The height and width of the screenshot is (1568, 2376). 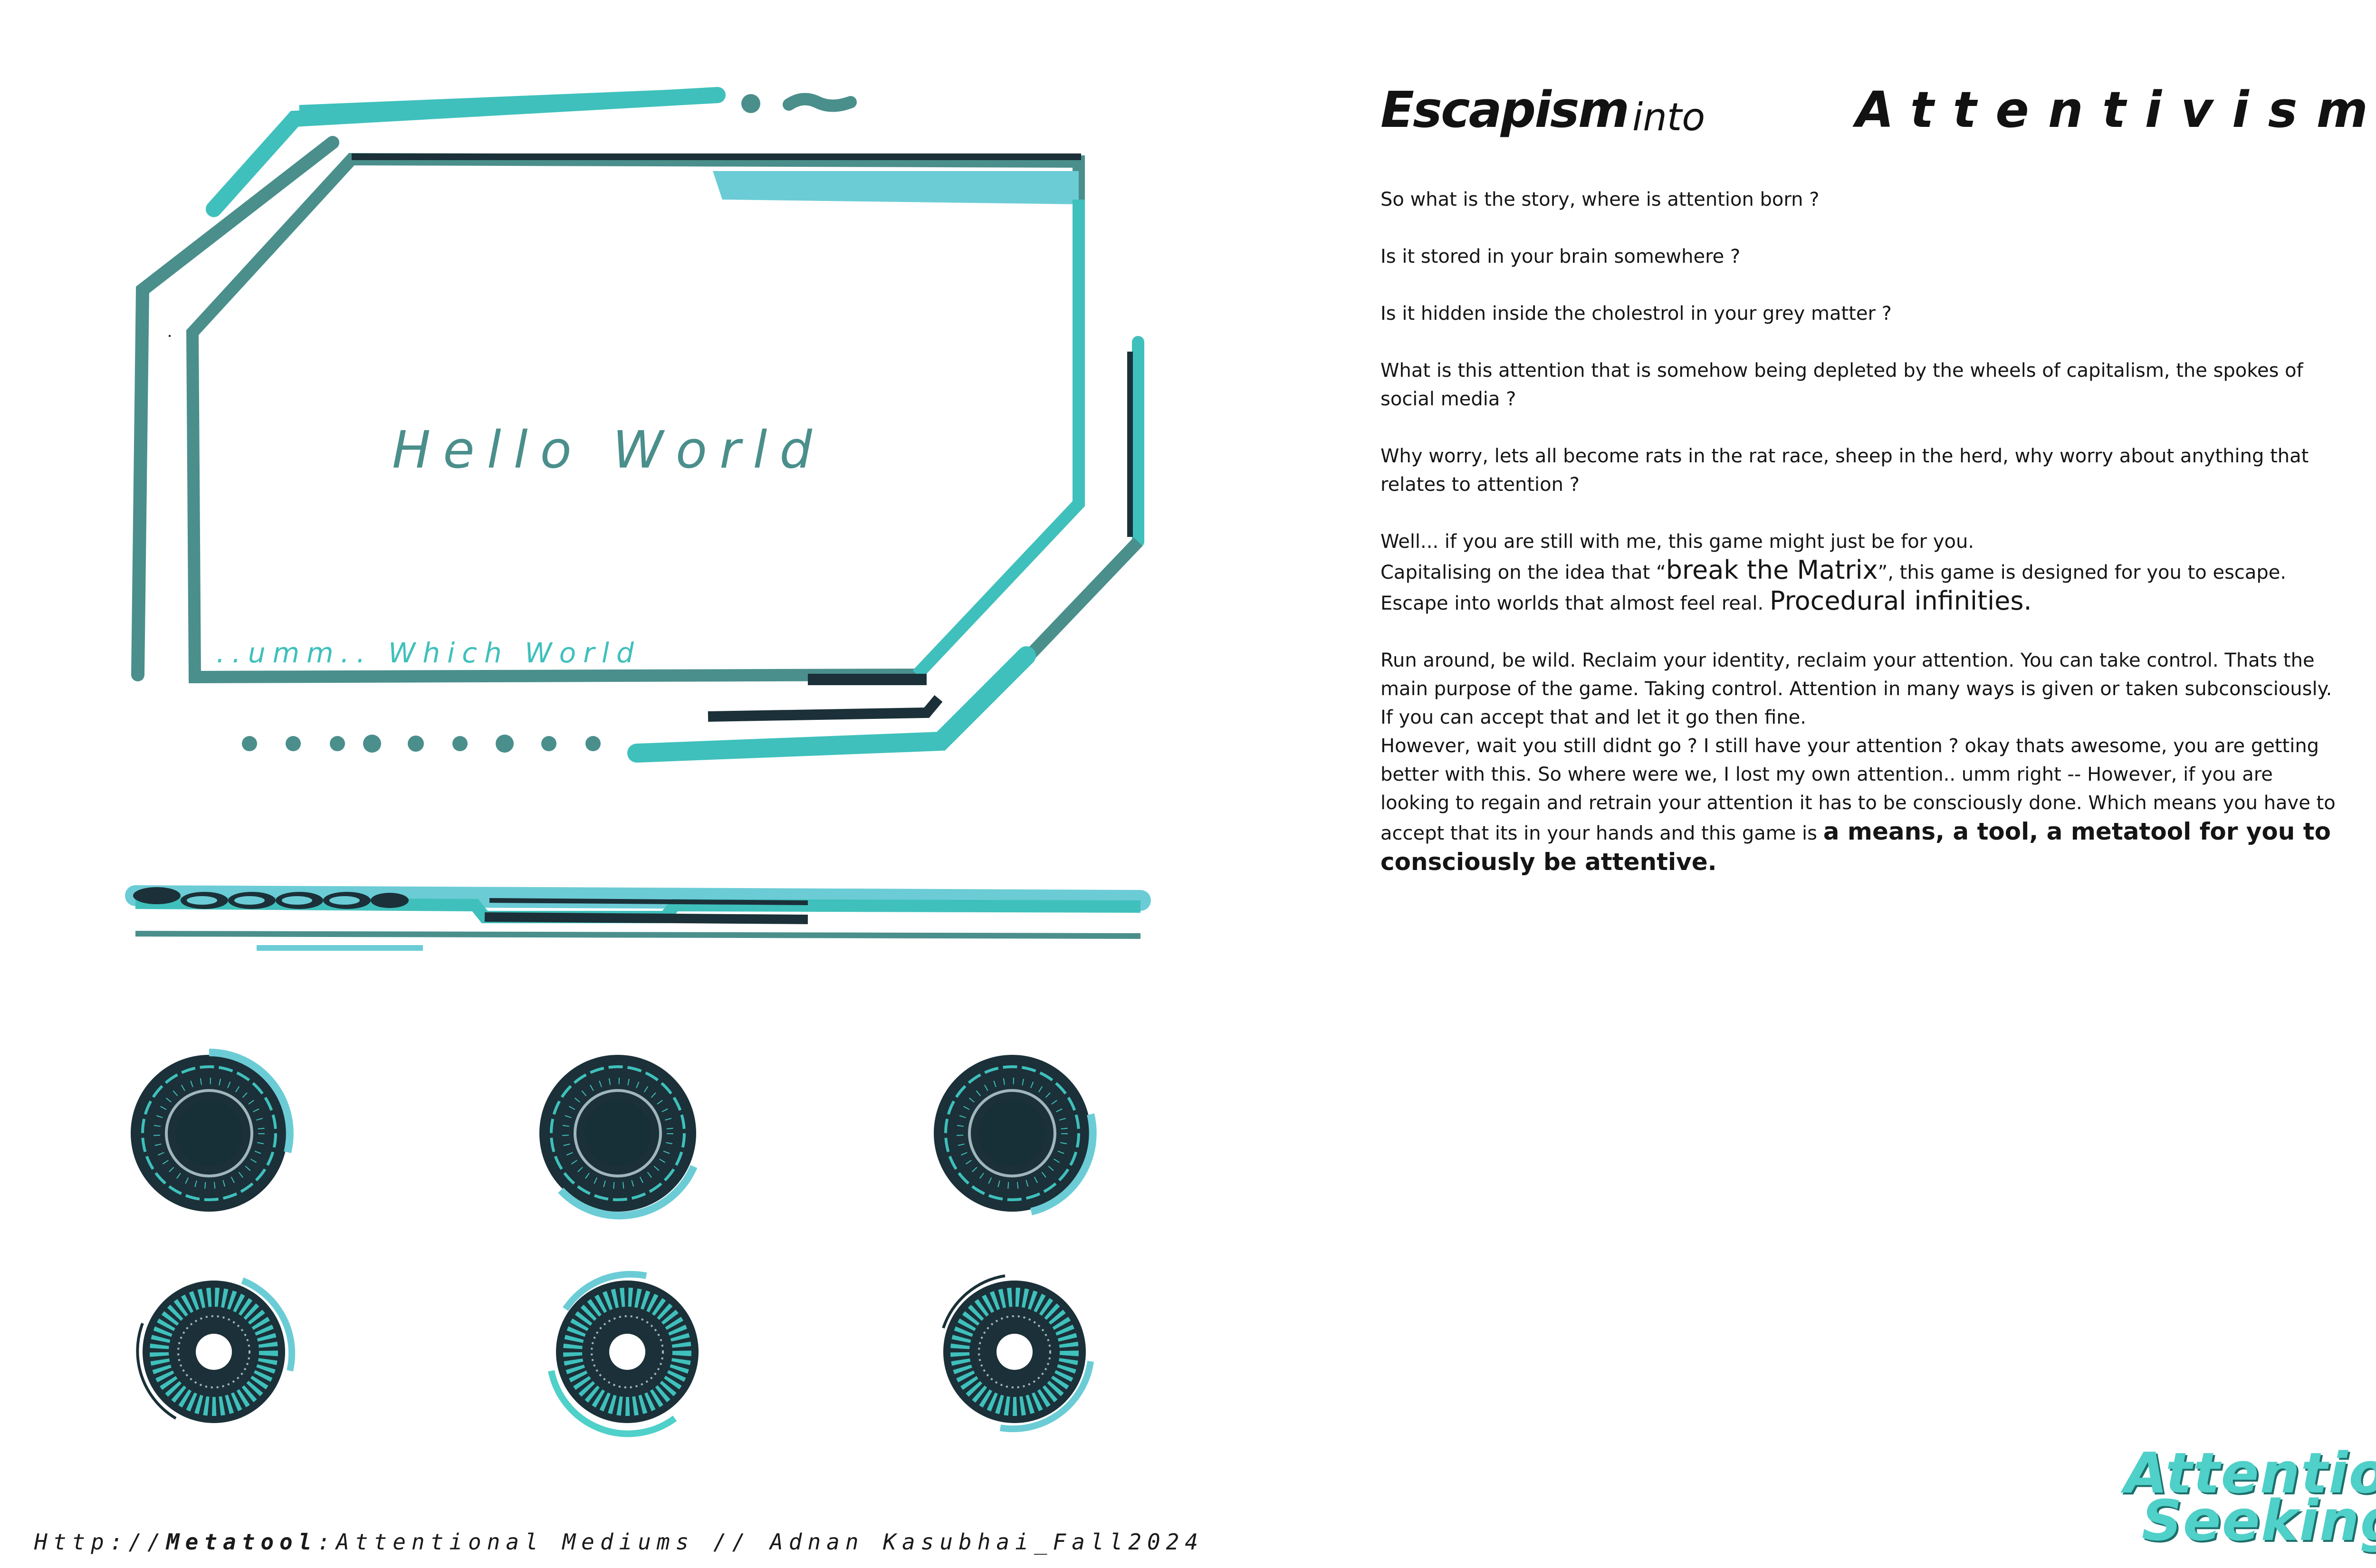 I want to click on dot-row, so click(x=421, y=744).